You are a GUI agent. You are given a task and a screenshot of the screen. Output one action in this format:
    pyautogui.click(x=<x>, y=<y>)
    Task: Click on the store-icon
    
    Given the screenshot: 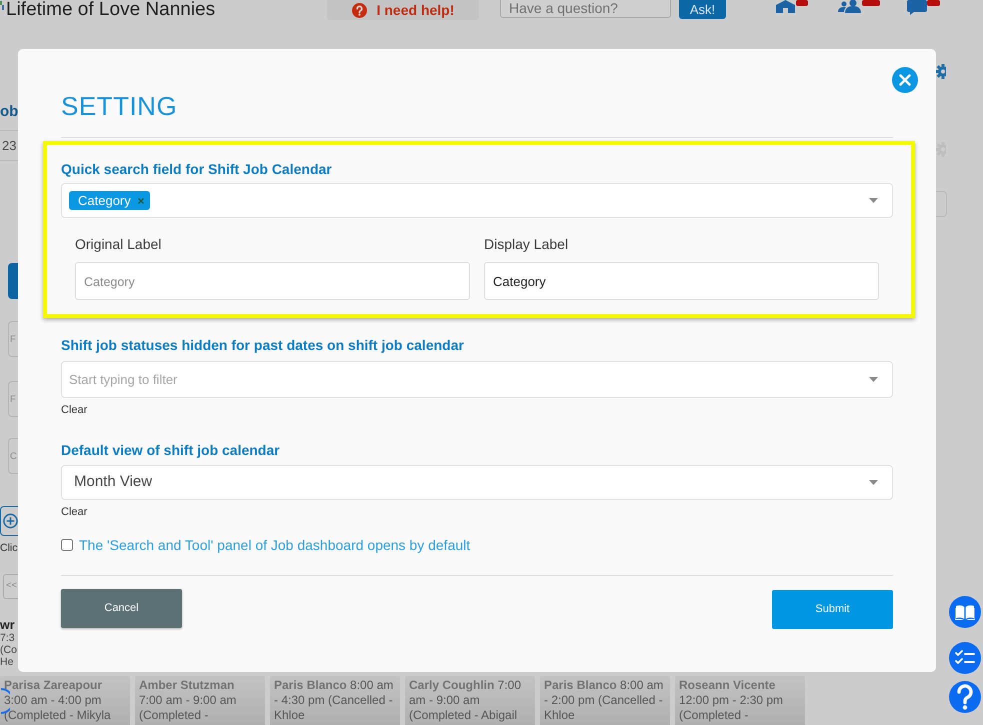 What is the action you would take?
    pyautogui.click(x=785, y=6)
    